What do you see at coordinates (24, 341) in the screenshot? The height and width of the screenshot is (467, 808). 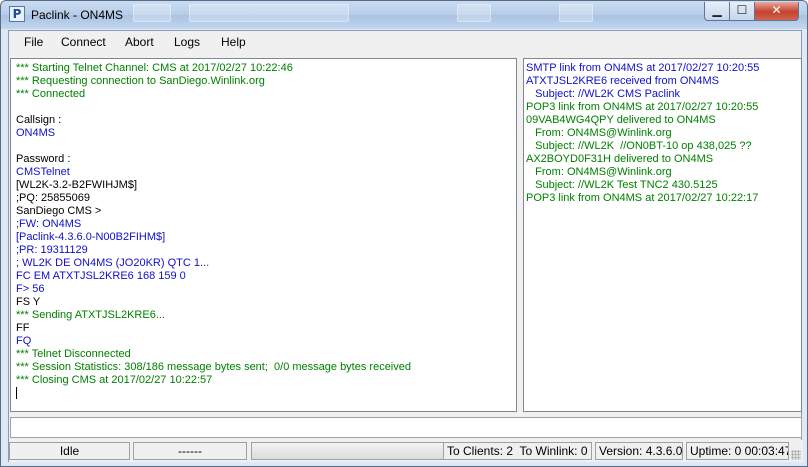 I see `session-log-line: FQ` at bounding box center [24, 341].